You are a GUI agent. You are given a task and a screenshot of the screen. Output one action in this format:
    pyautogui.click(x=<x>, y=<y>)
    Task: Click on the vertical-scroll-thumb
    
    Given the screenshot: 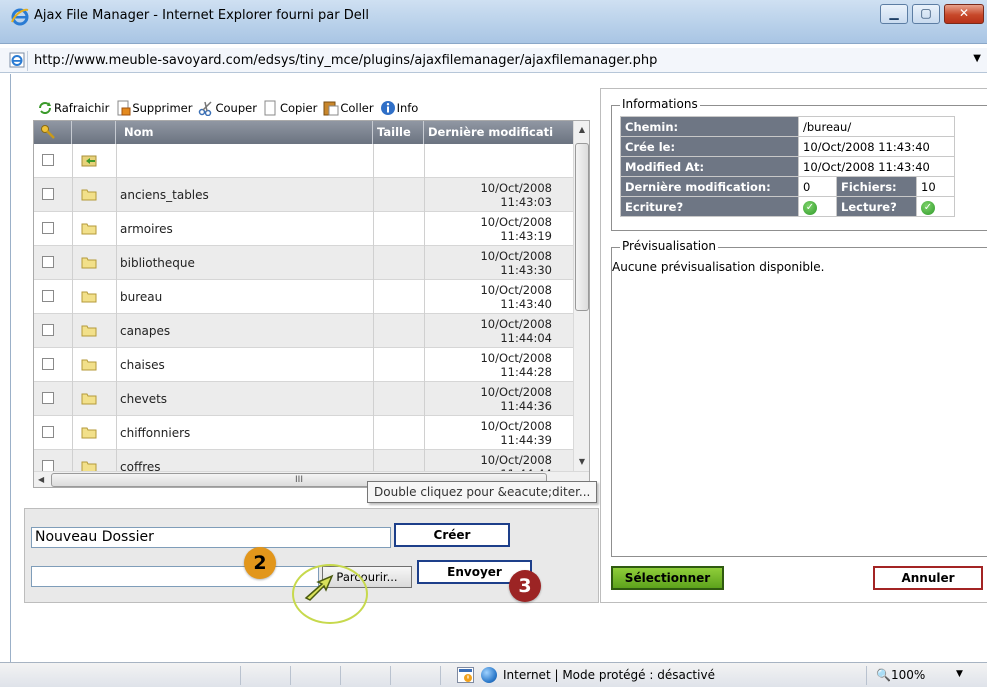 What is the action you would take?
    pyautogui.click(x=582, y=227)
    